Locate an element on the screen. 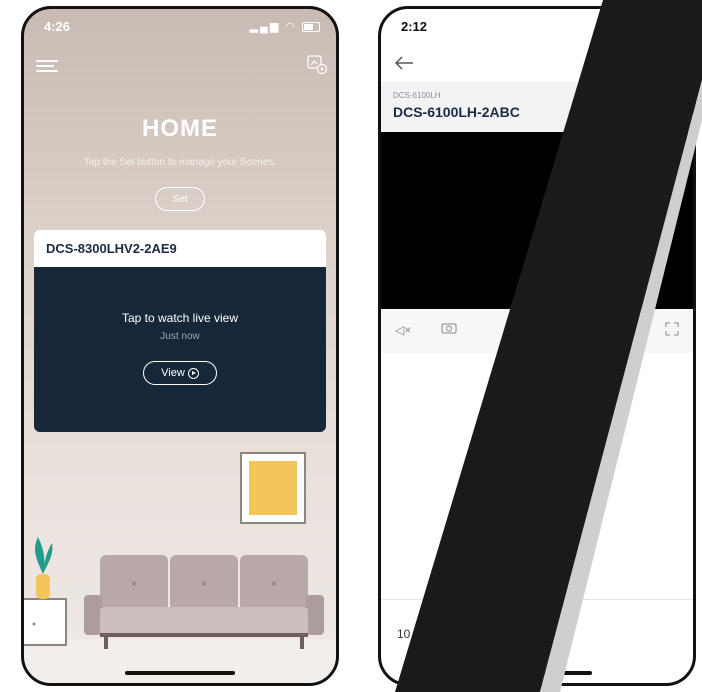 Image resolution: width=702 pixels, height=692 pixels. status-bar: 4:26 ▂▄▆ ◠ is located at coordinates (180, 26).